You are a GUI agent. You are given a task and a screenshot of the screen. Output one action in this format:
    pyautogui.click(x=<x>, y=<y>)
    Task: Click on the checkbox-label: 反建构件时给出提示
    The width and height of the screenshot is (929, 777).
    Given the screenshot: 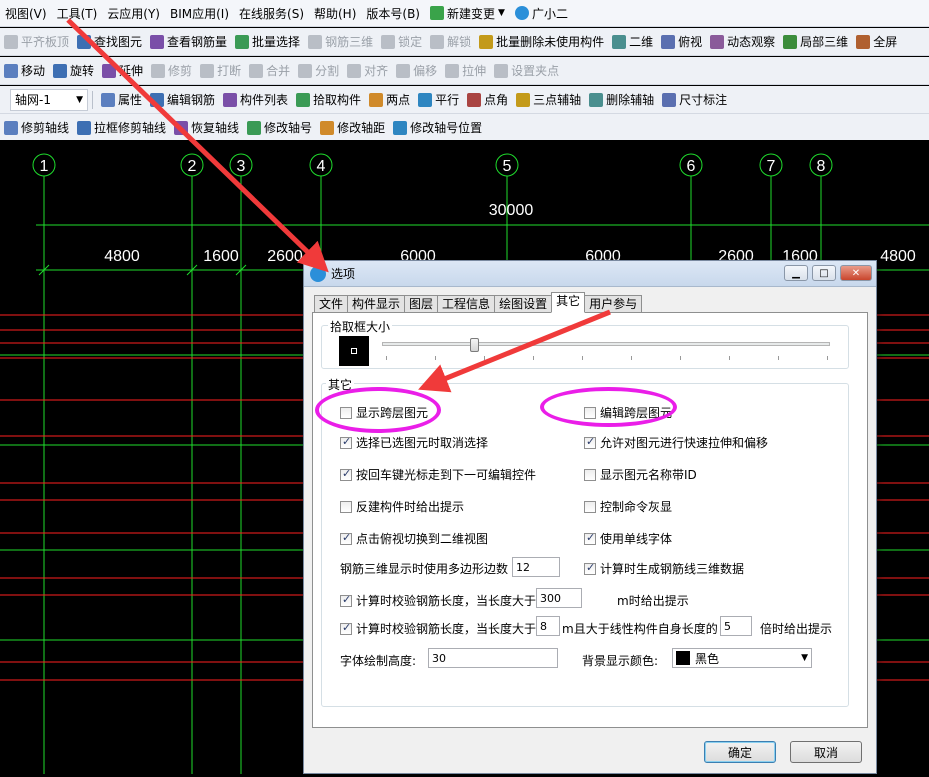 What is the action you would take?
    pyautogui.click(x=410, y=507)
    